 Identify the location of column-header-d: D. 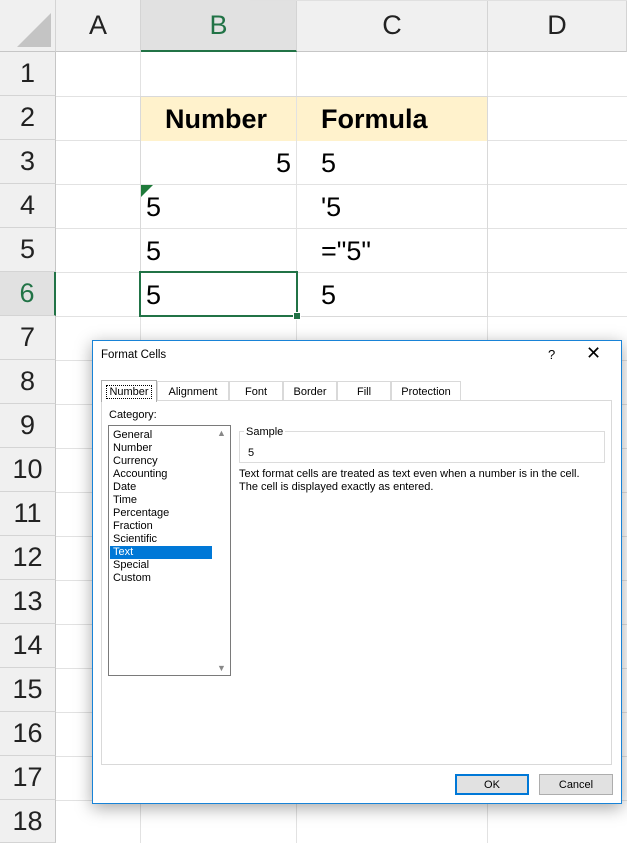
(557, 26).